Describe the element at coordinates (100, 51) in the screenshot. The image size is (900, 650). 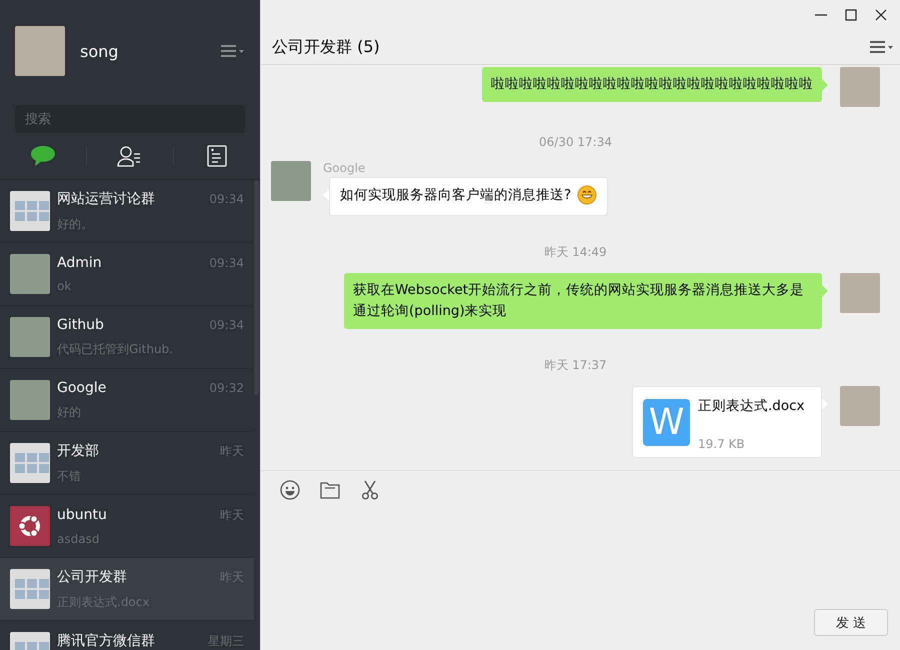
I see `user-name: song` at that location.